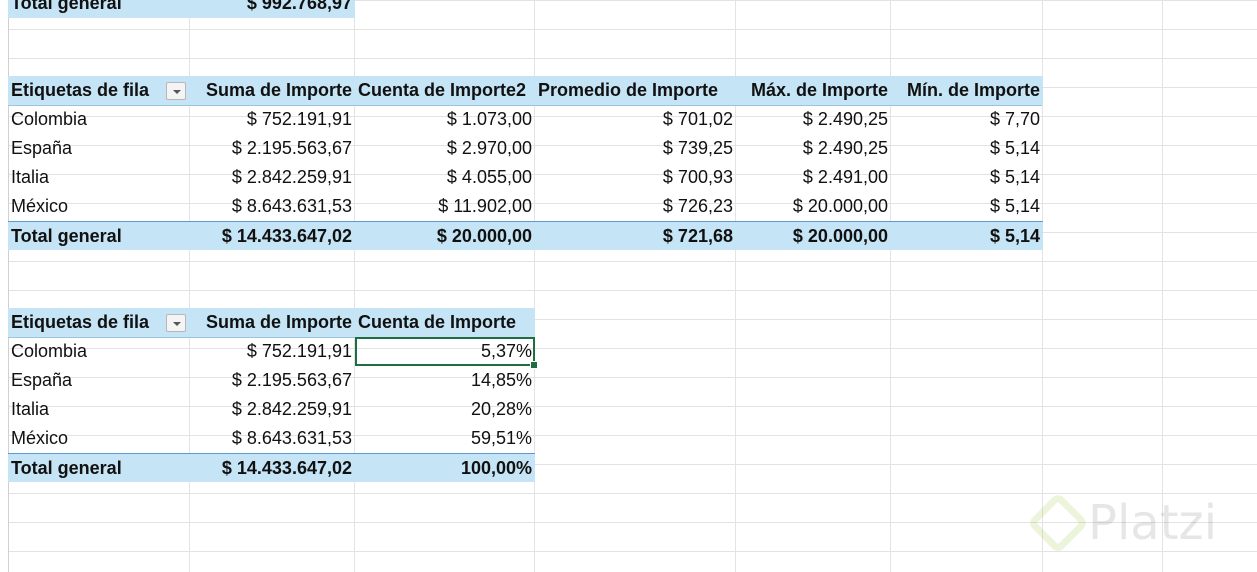 The width and height of the screenshot is (1257, 572). I want to click on pivot2-cell-sum: $ 752.191,91, so click(272, 351).